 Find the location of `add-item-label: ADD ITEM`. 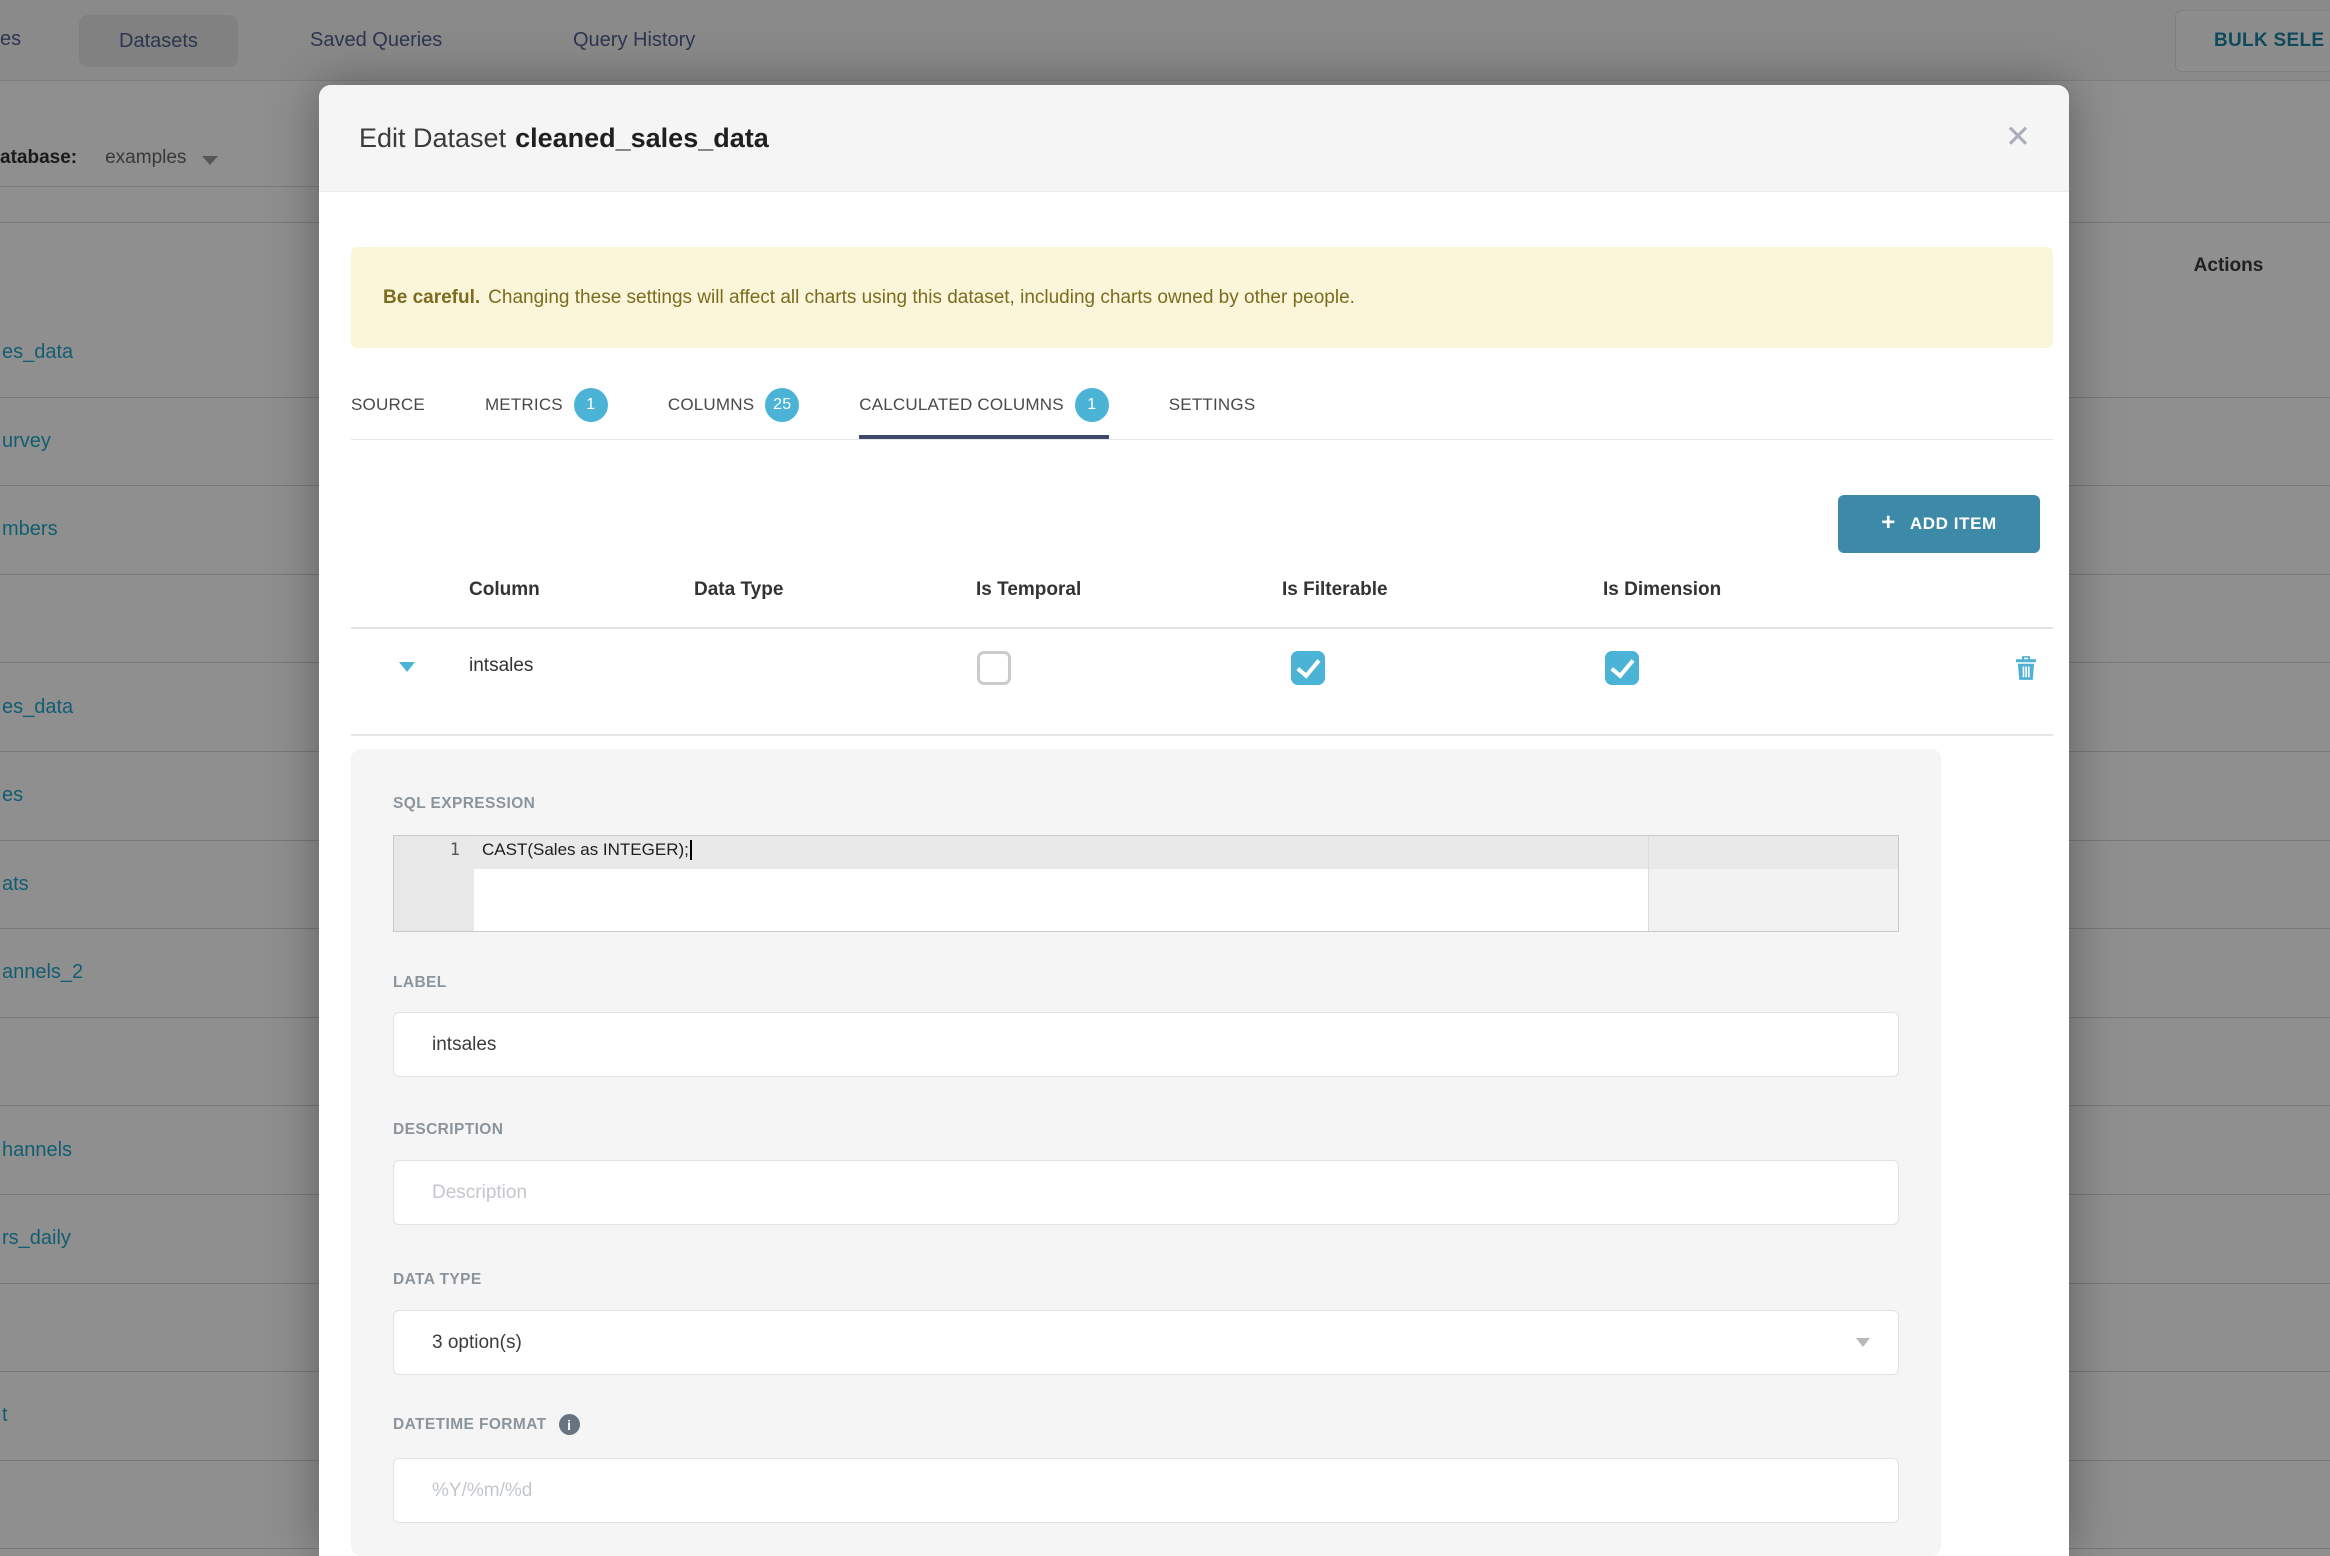

add-item-label: ADD ITEM is located at coordinates (1953, 523).